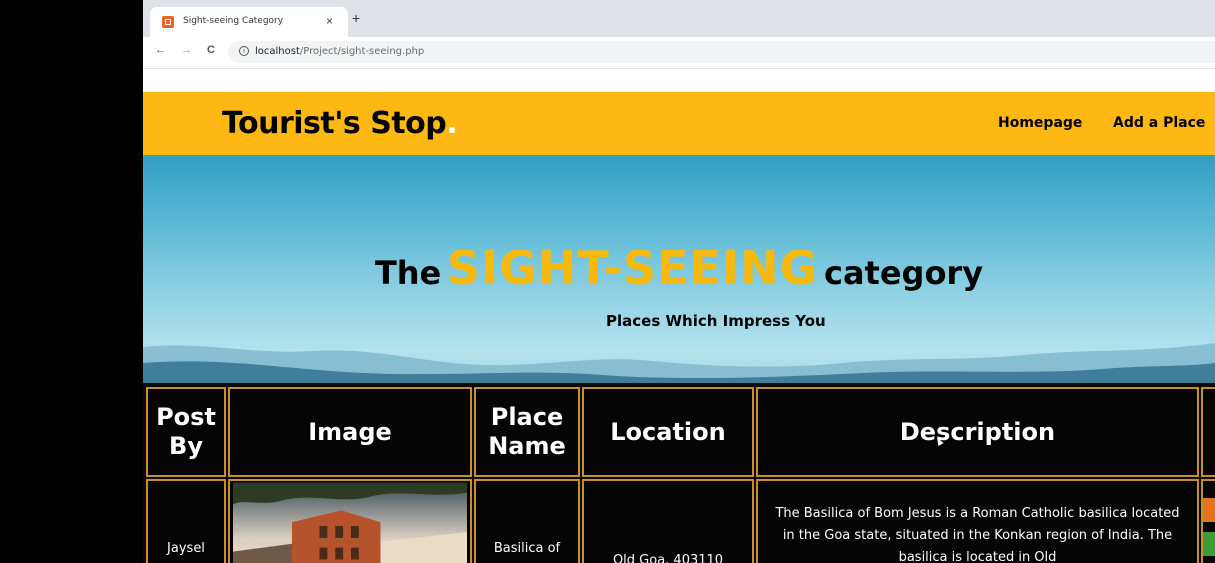  I want to click on cell-location: Old Goa, 403110, so click(668, 521).